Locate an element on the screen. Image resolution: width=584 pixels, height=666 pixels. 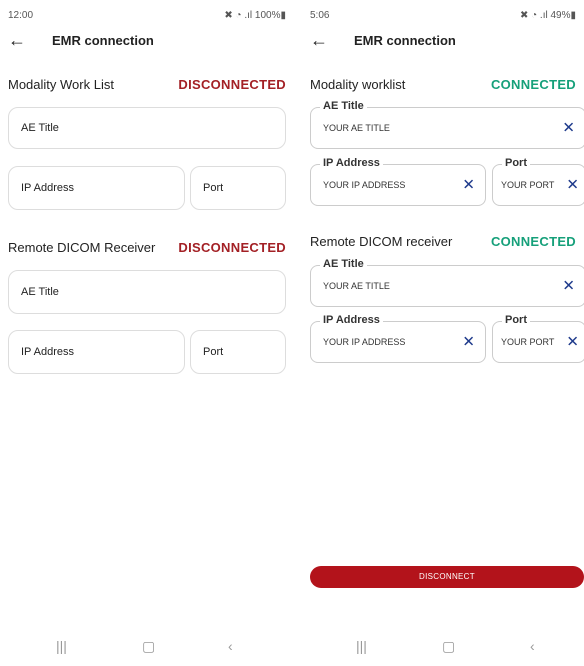
status-bar: 5:06 ✖ ◔ .ıl 49%▮ is located at coordinates (443, 16).